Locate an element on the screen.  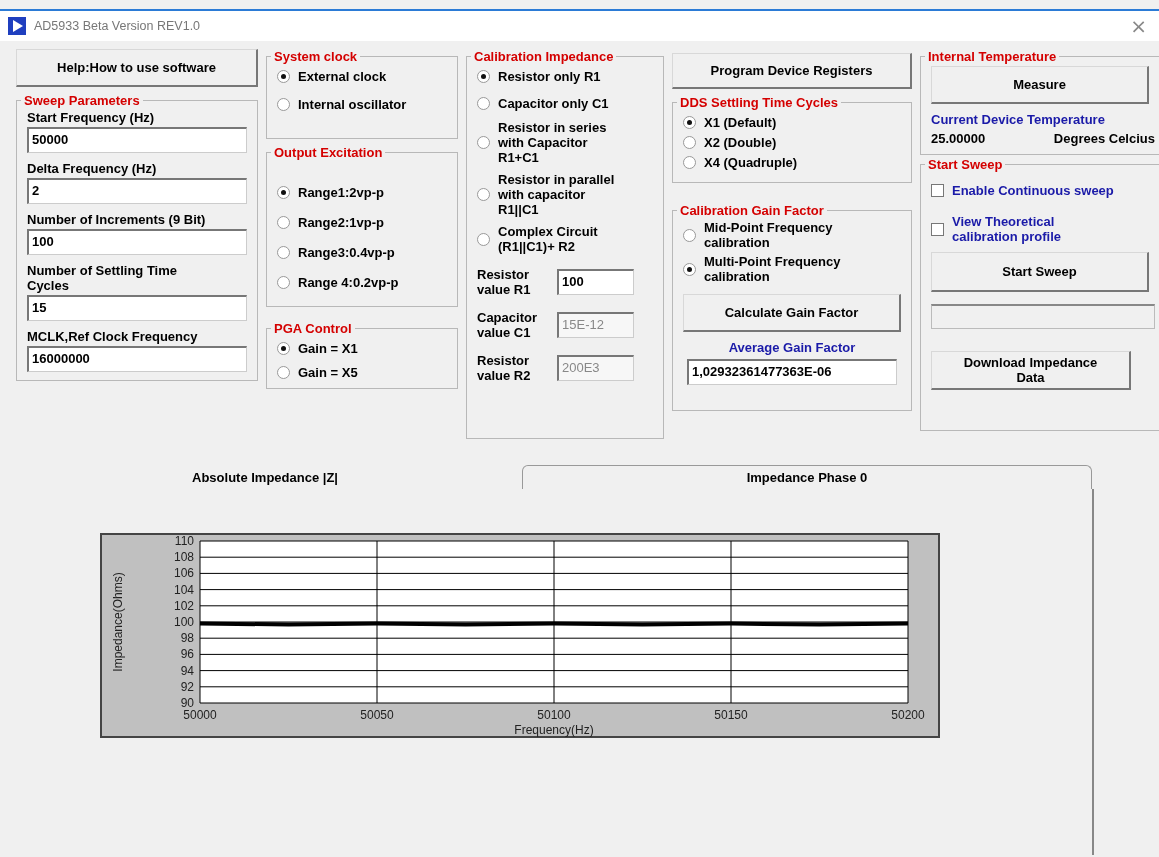
x-tick-label: 50000 is located at coordinates (200, 715).